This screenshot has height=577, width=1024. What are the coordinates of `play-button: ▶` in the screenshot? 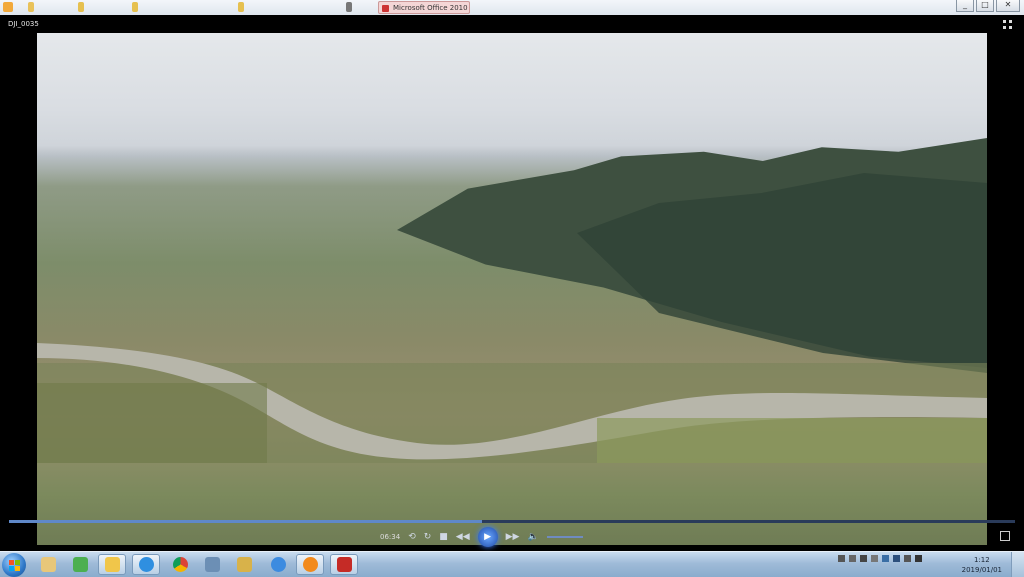 It's located at (487, 537).